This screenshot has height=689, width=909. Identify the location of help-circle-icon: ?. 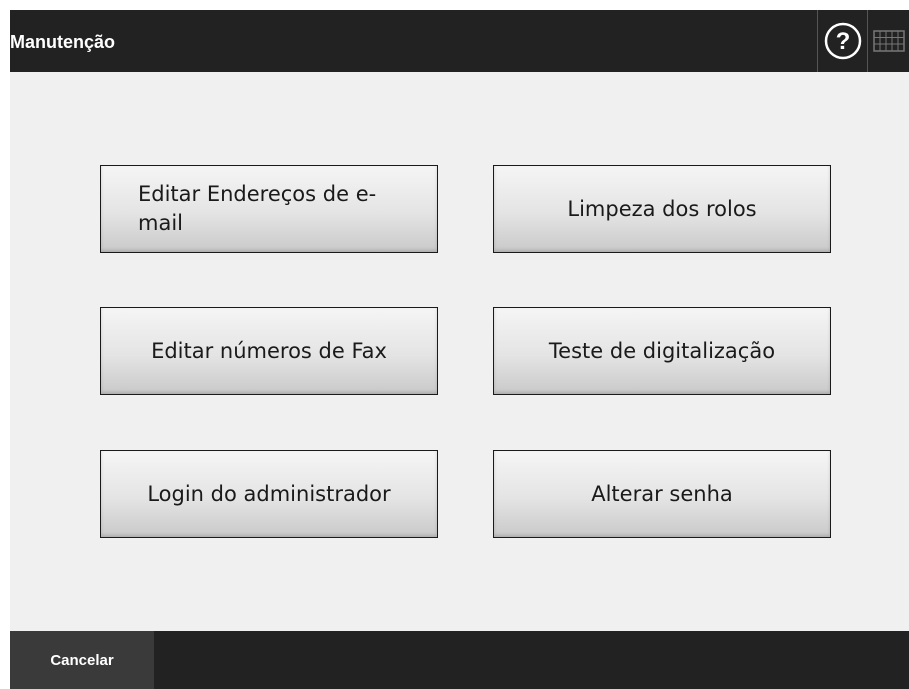
(842, 41).